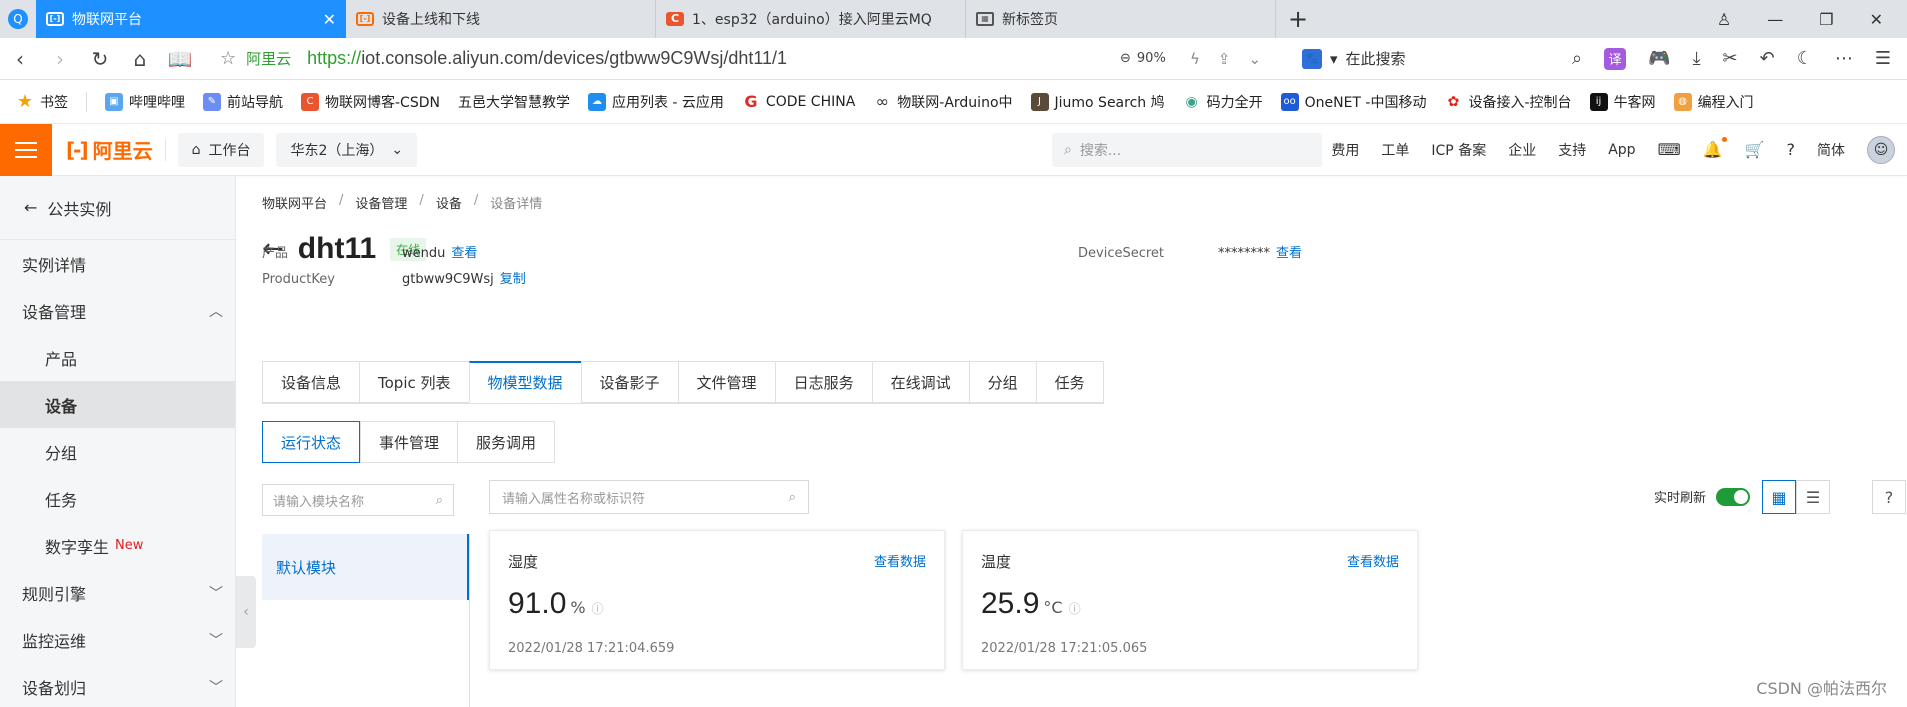  I want to click on nav-link-billing: 费用, so click(1345, 150).